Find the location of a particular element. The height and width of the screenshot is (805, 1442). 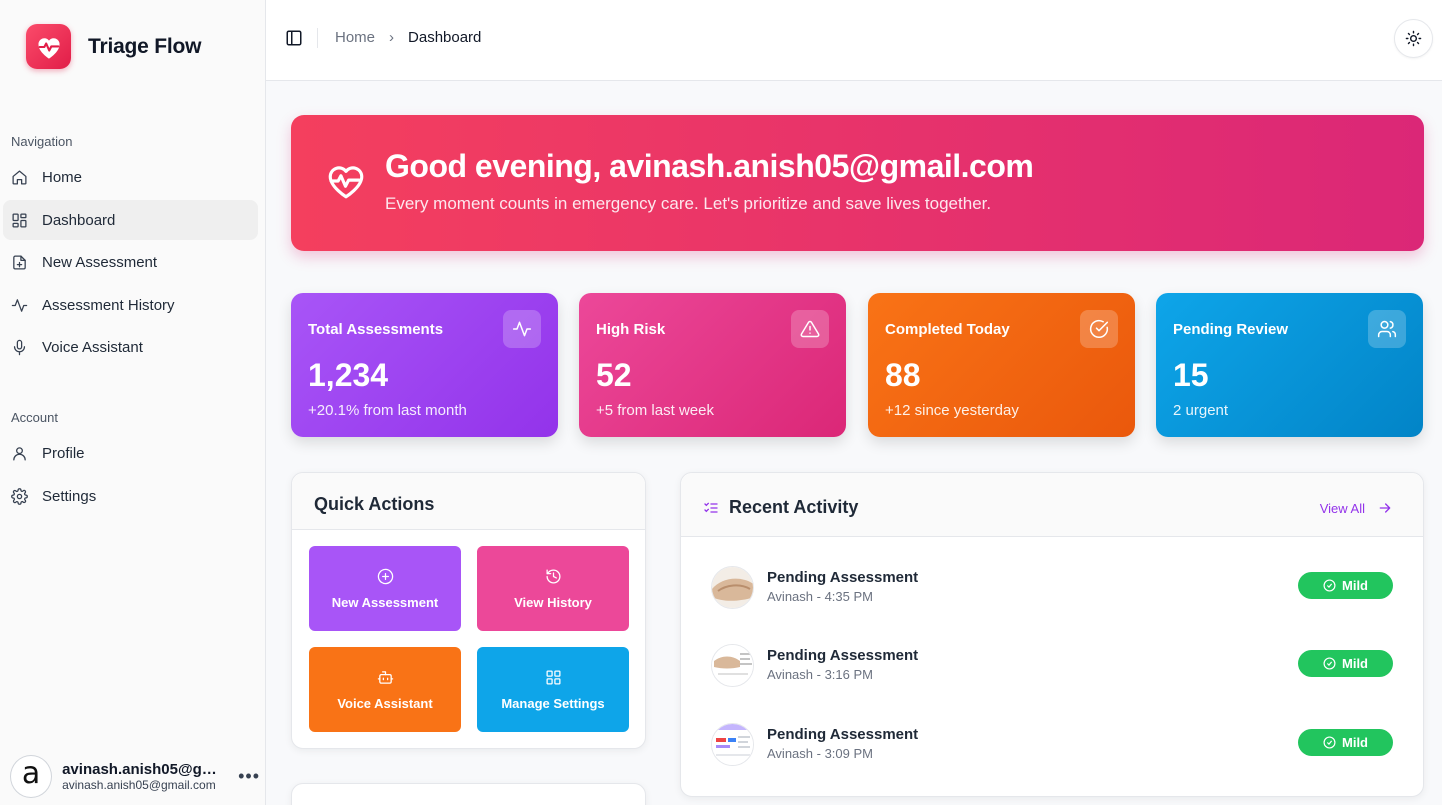

account-label: Account is located at coordinates (34, 417).